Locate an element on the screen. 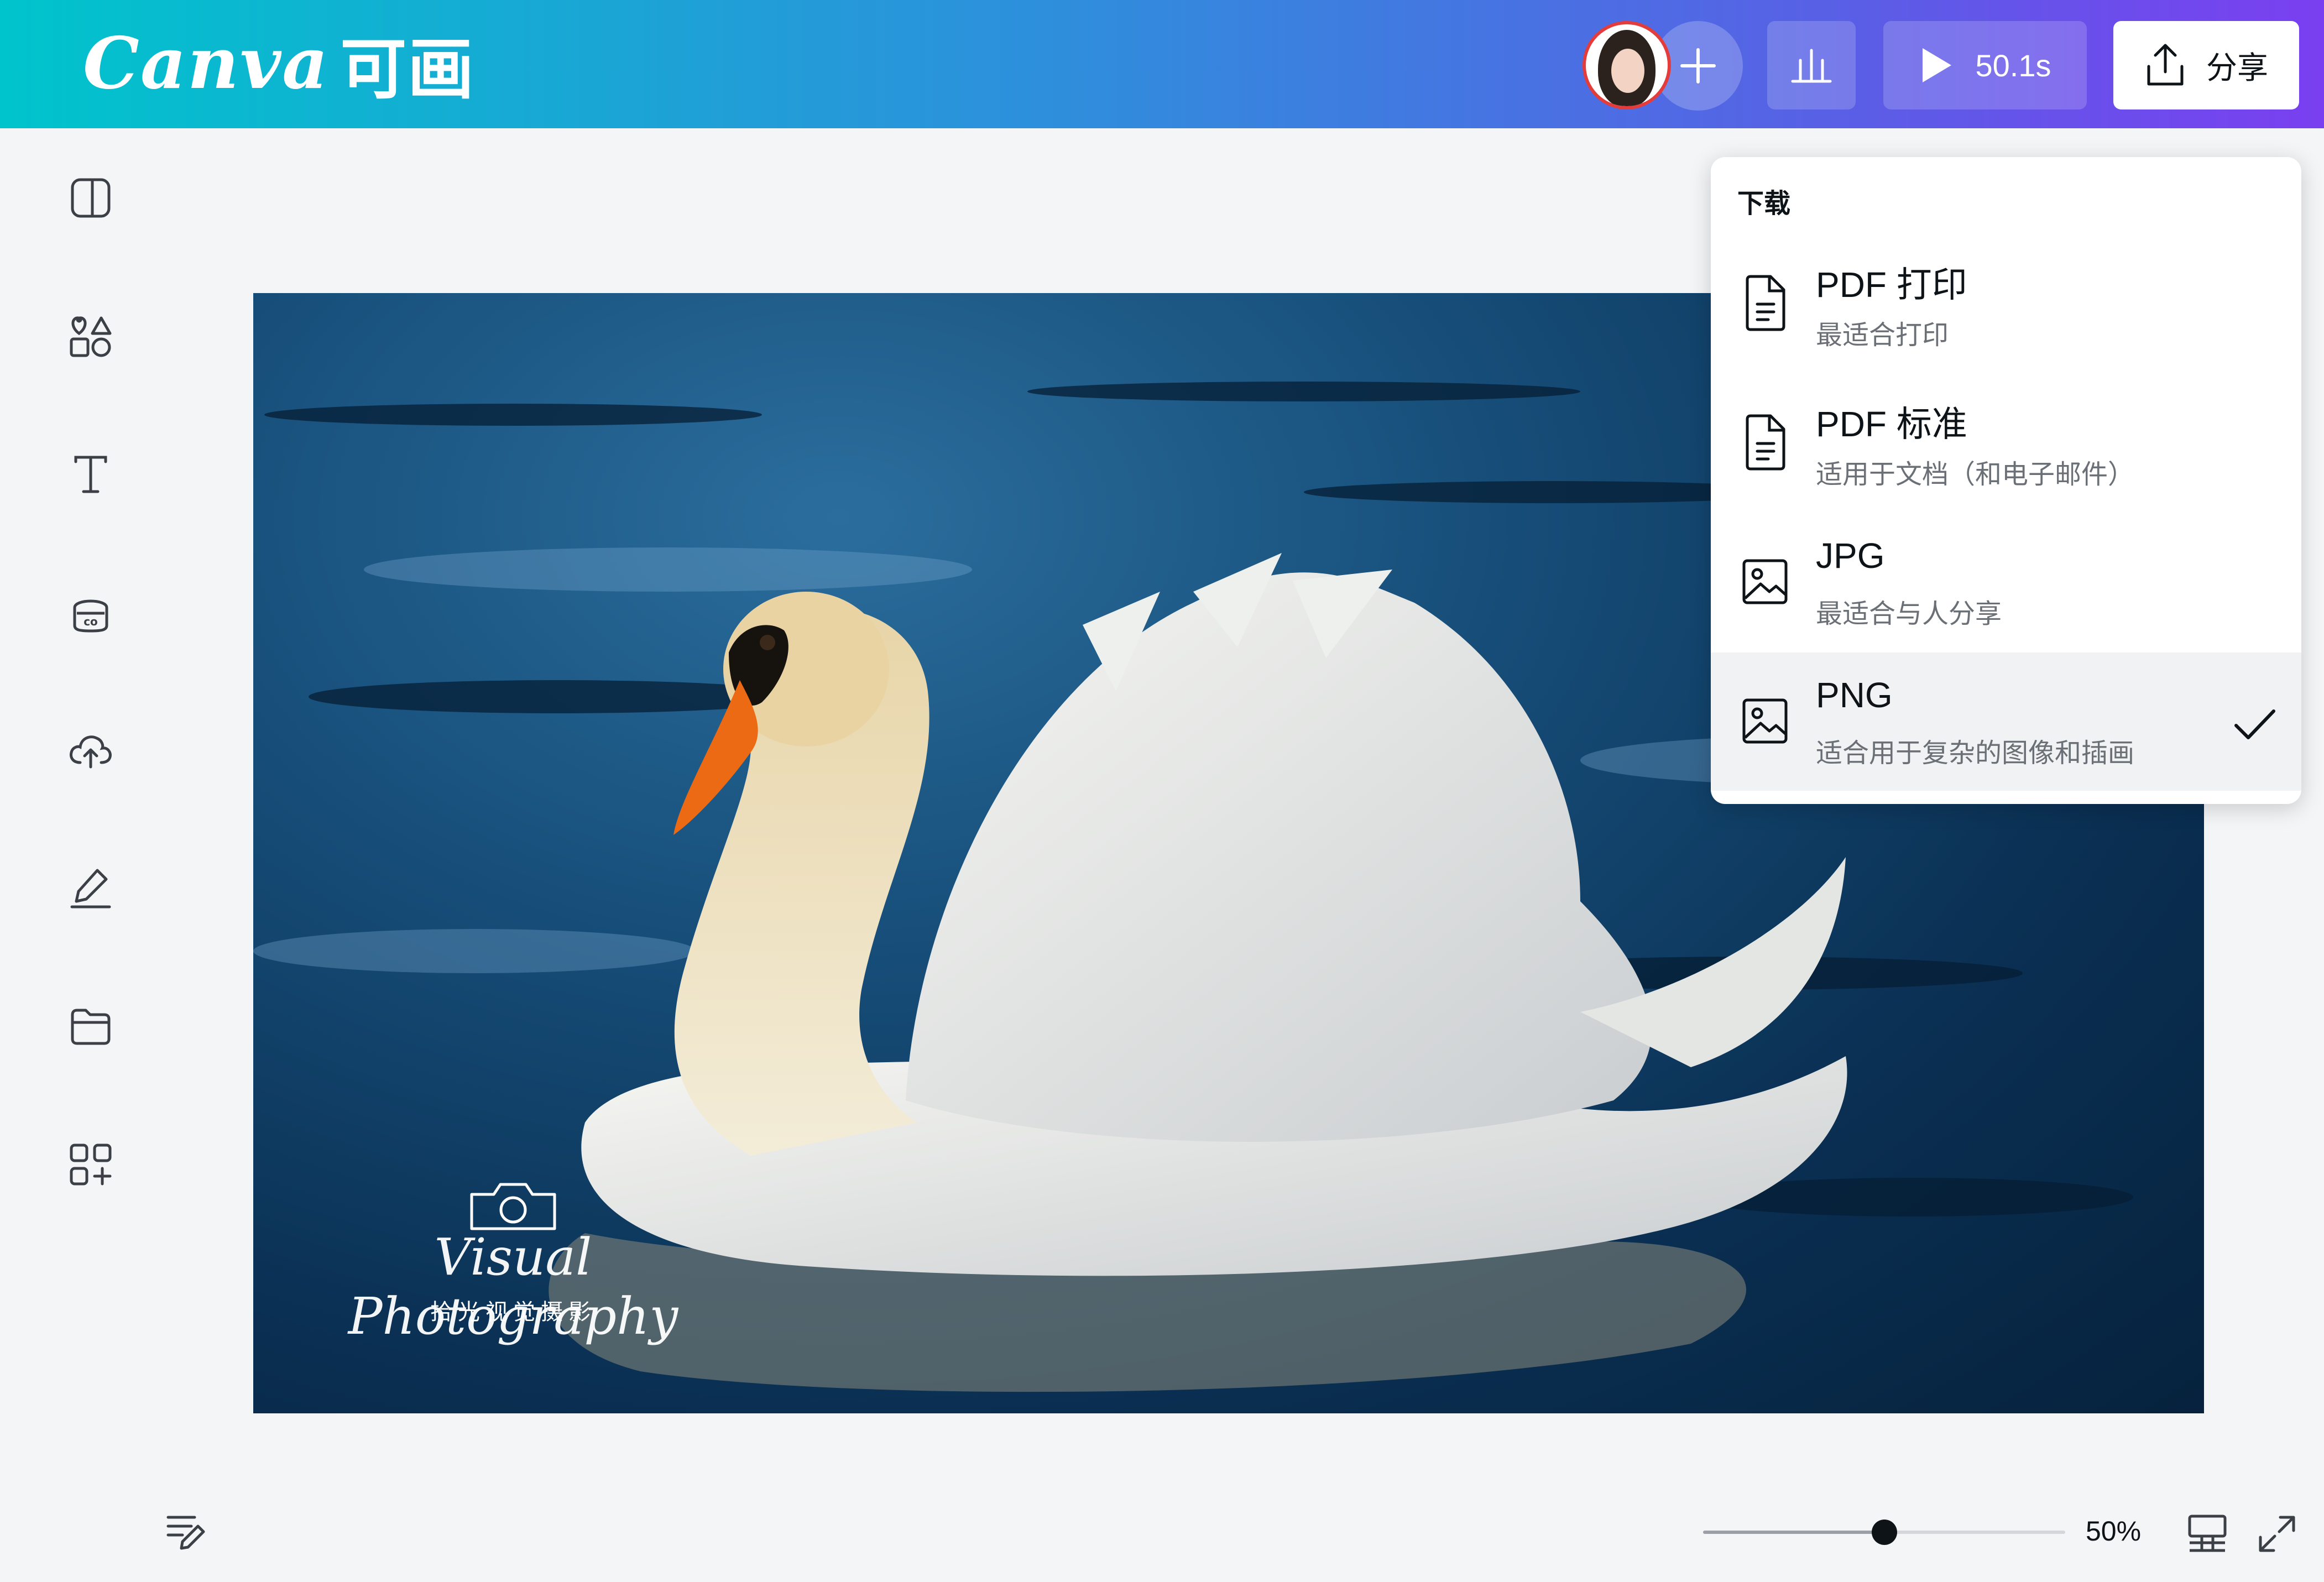 Image resolution: width=2324 pixels, height=1582 pixels. sidebar-item-design is located at coordinates (91, 198).